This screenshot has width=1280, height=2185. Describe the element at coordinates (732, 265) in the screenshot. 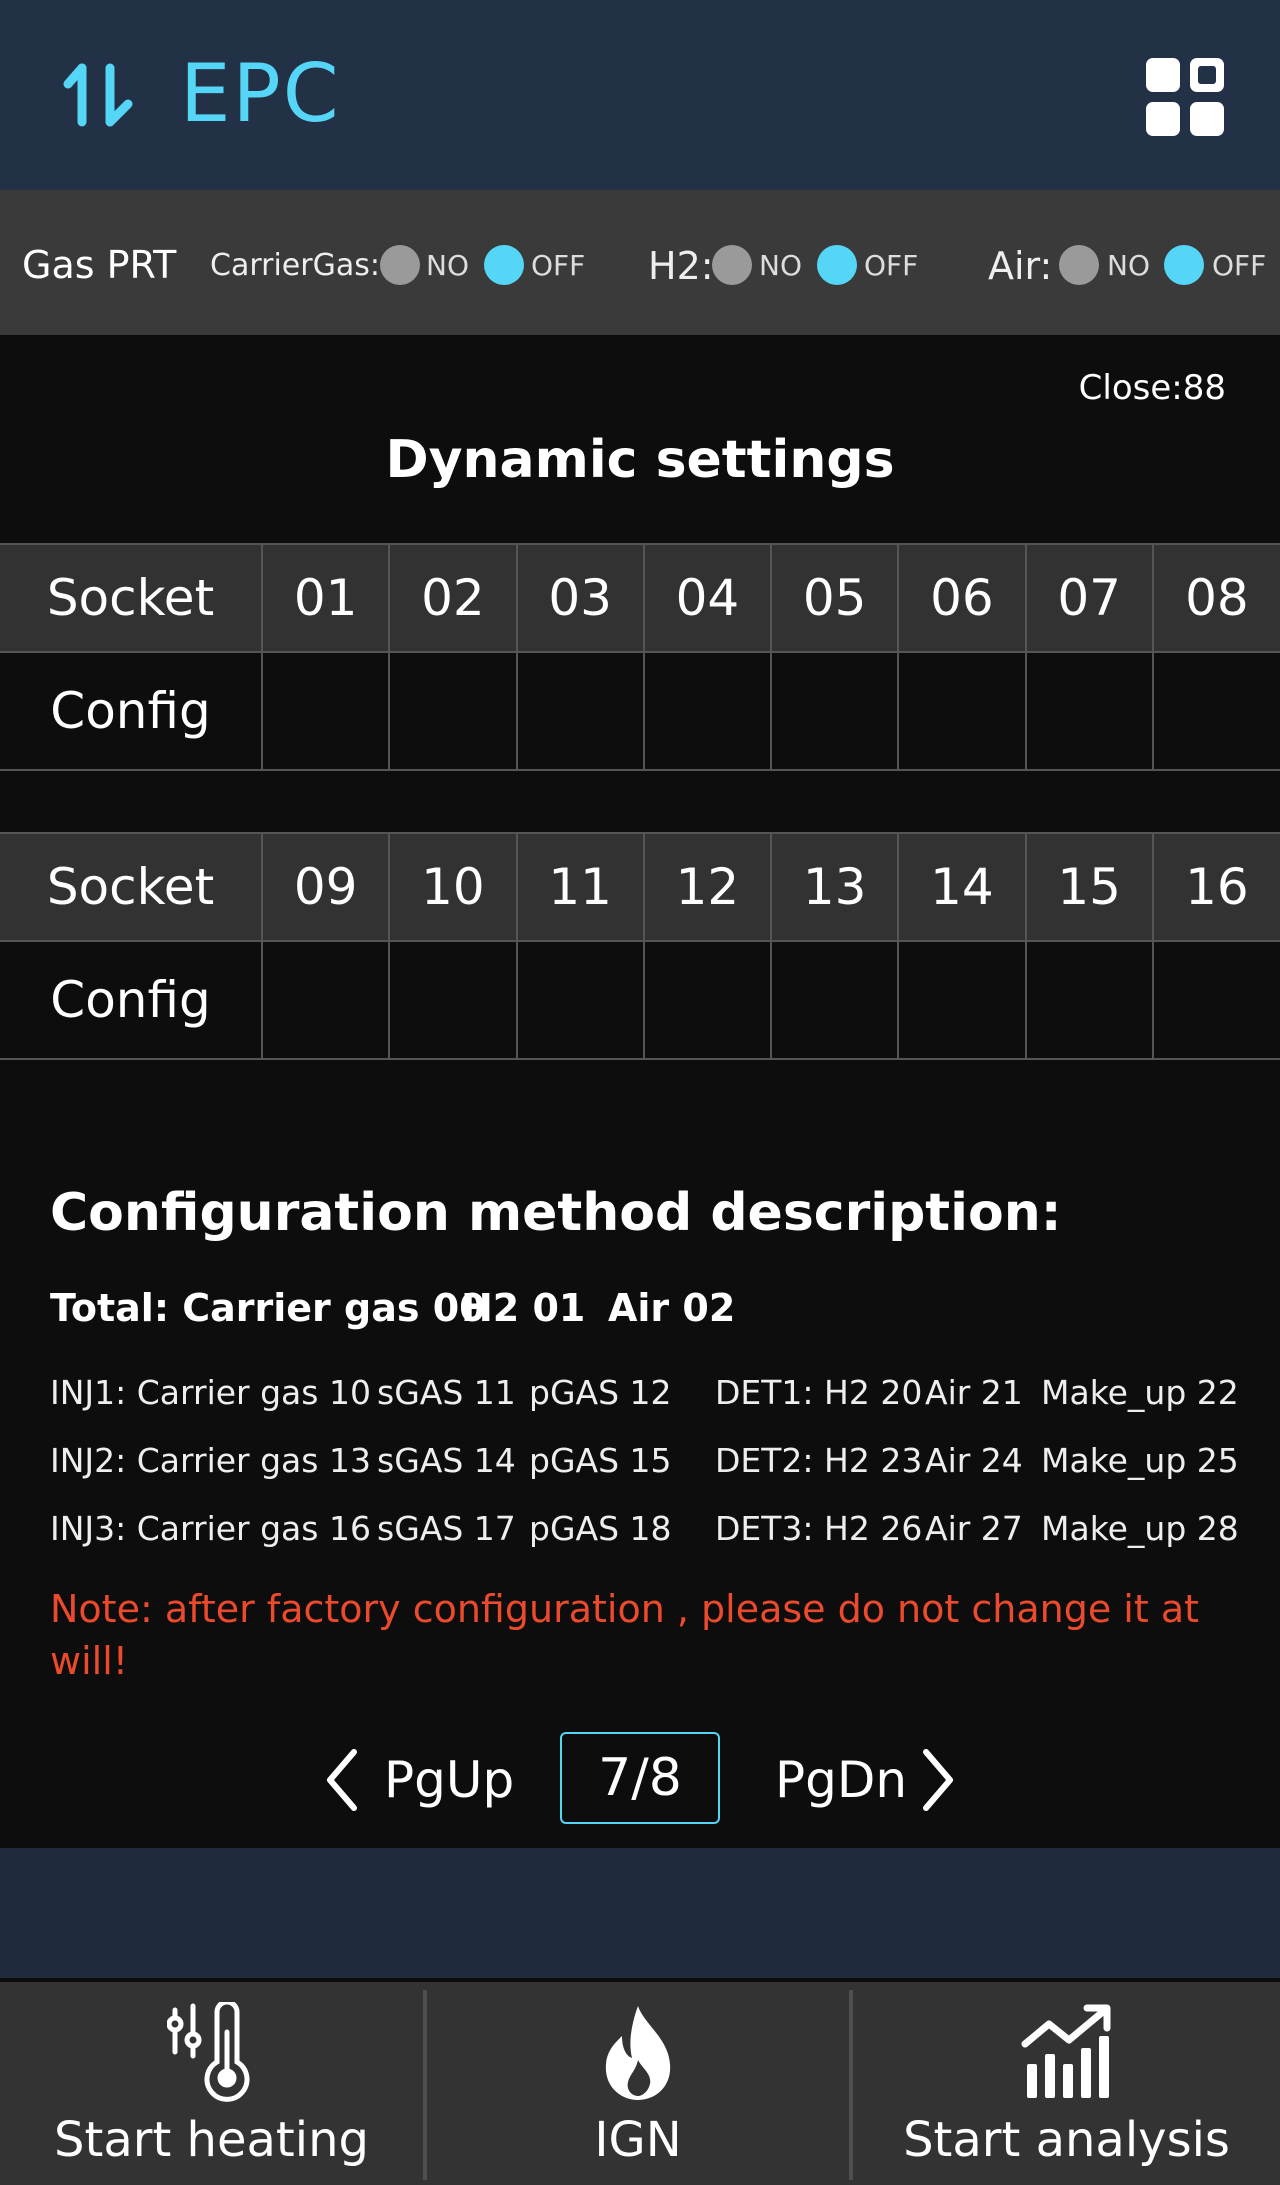

I see `h2-no-radio` at that location.